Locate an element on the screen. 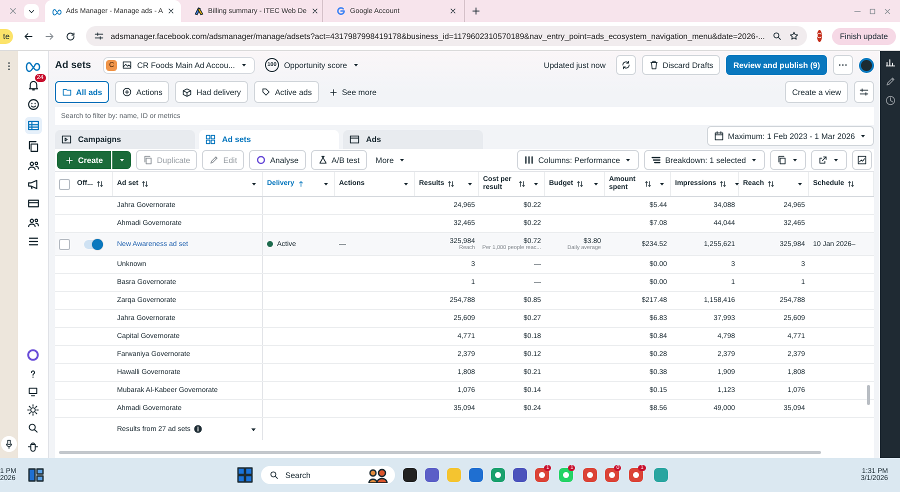 This screenshot has height=492, width=900. columns-button: Columns: Performance is located at coordinates (578, 160).